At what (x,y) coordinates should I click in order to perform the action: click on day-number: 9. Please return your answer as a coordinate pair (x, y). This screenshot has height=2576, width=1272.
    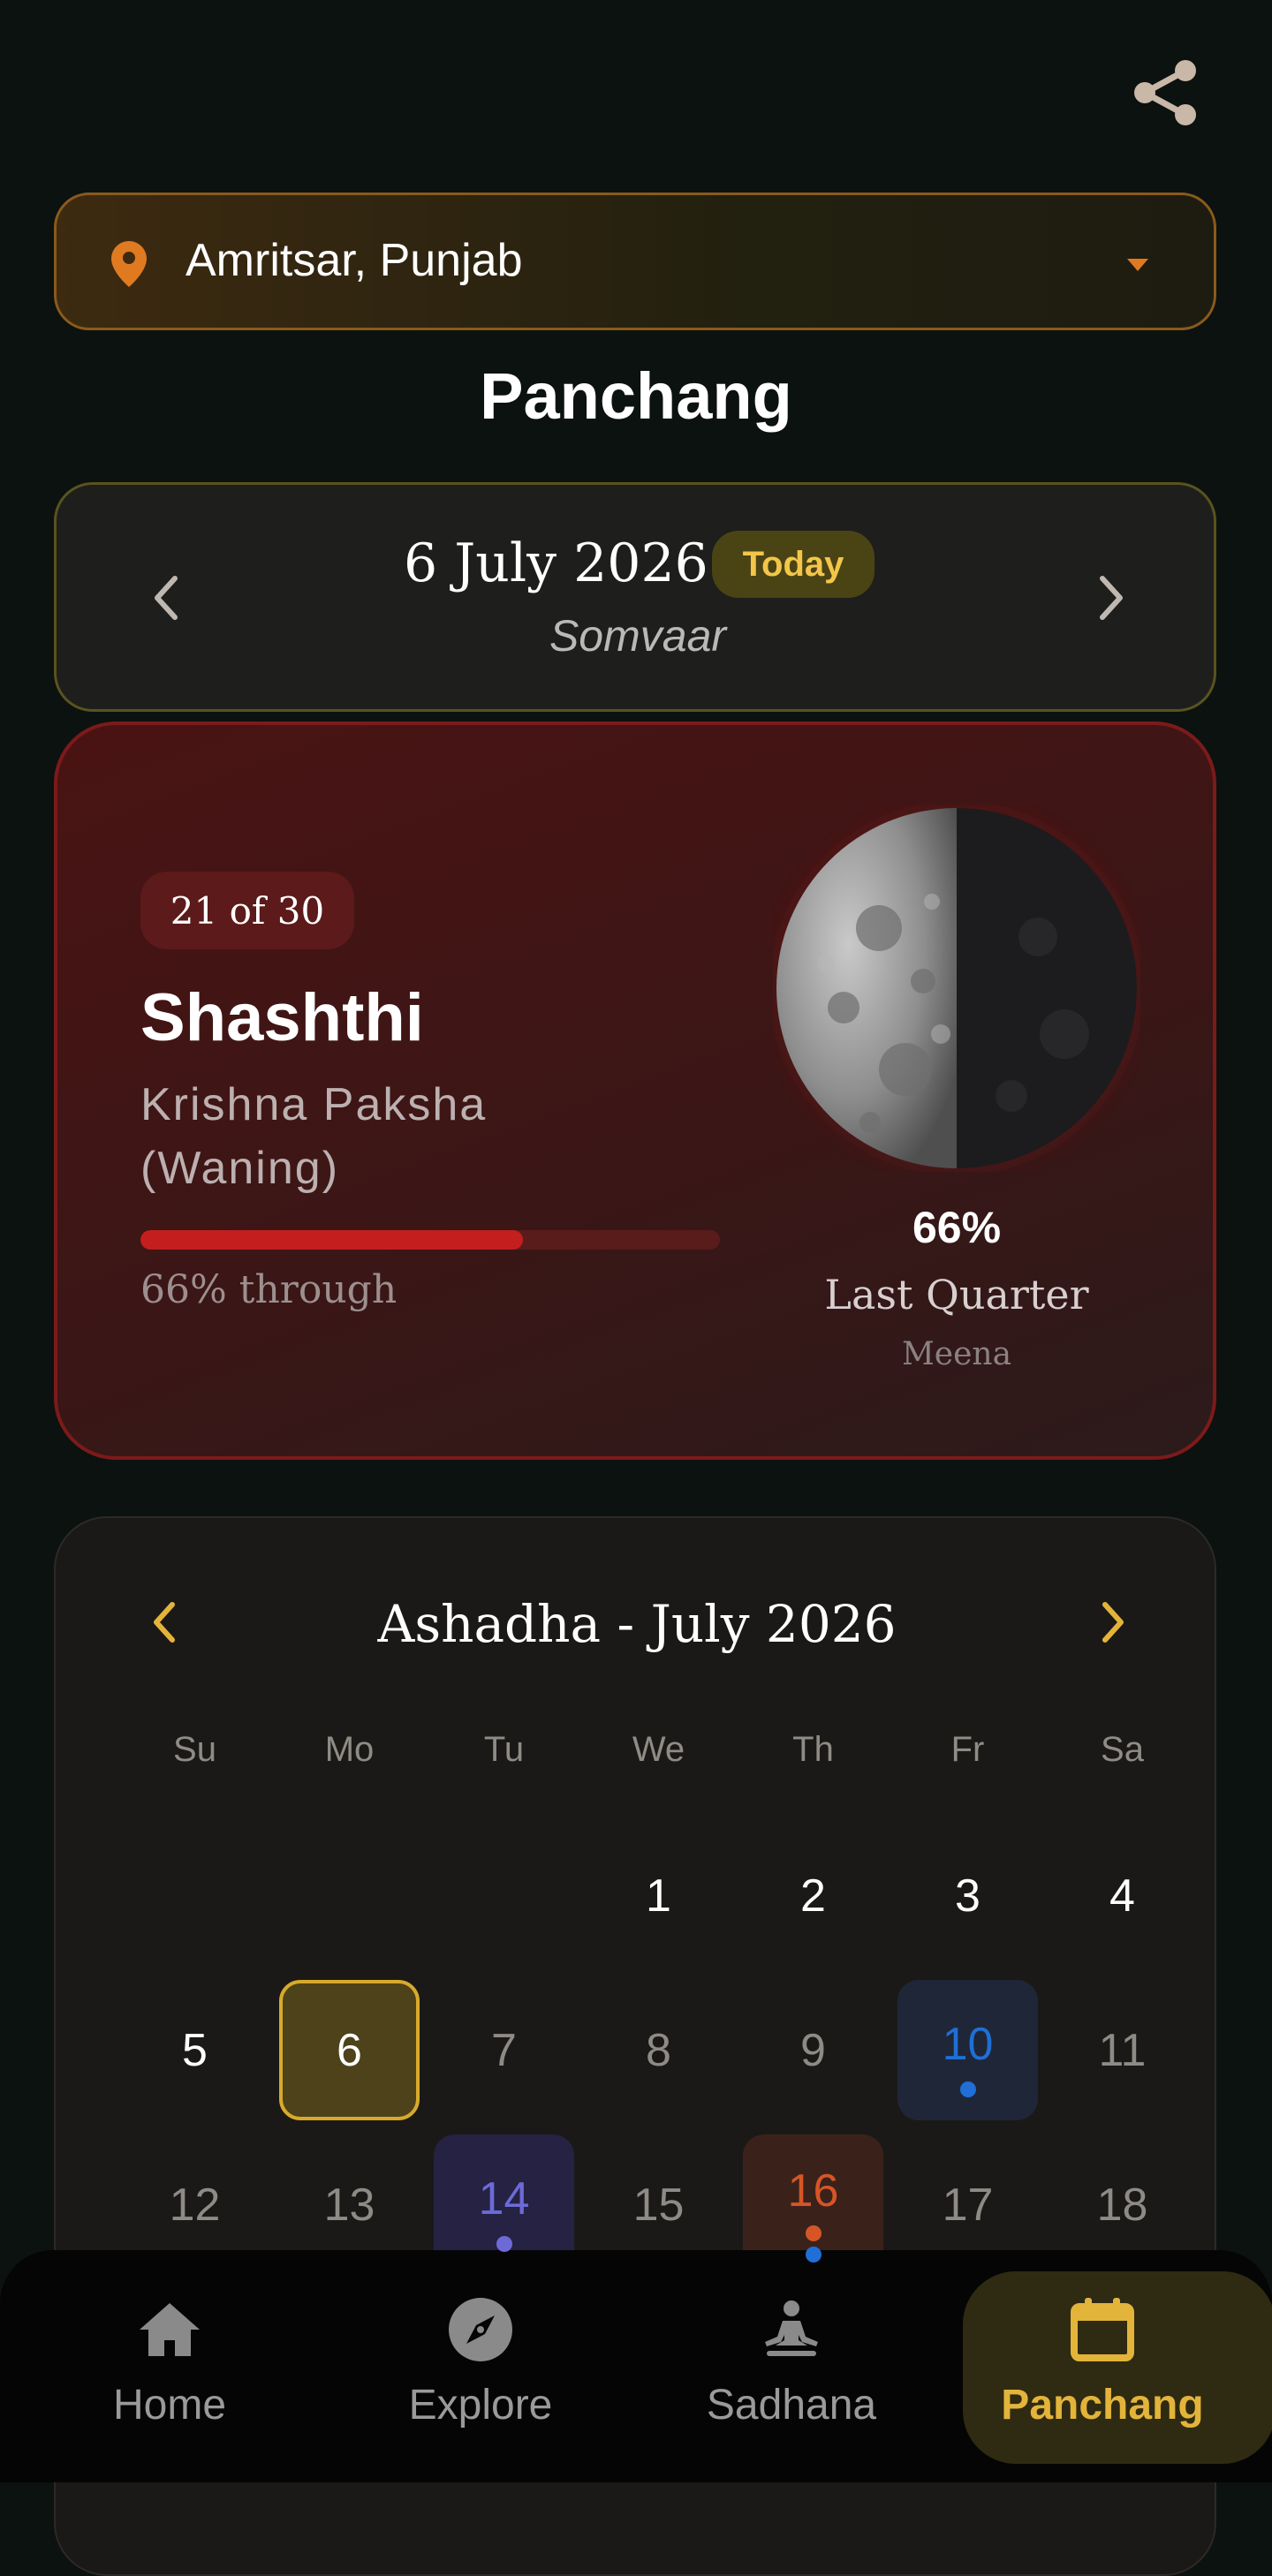
    Looking at the image, I should click on (813, 2050).